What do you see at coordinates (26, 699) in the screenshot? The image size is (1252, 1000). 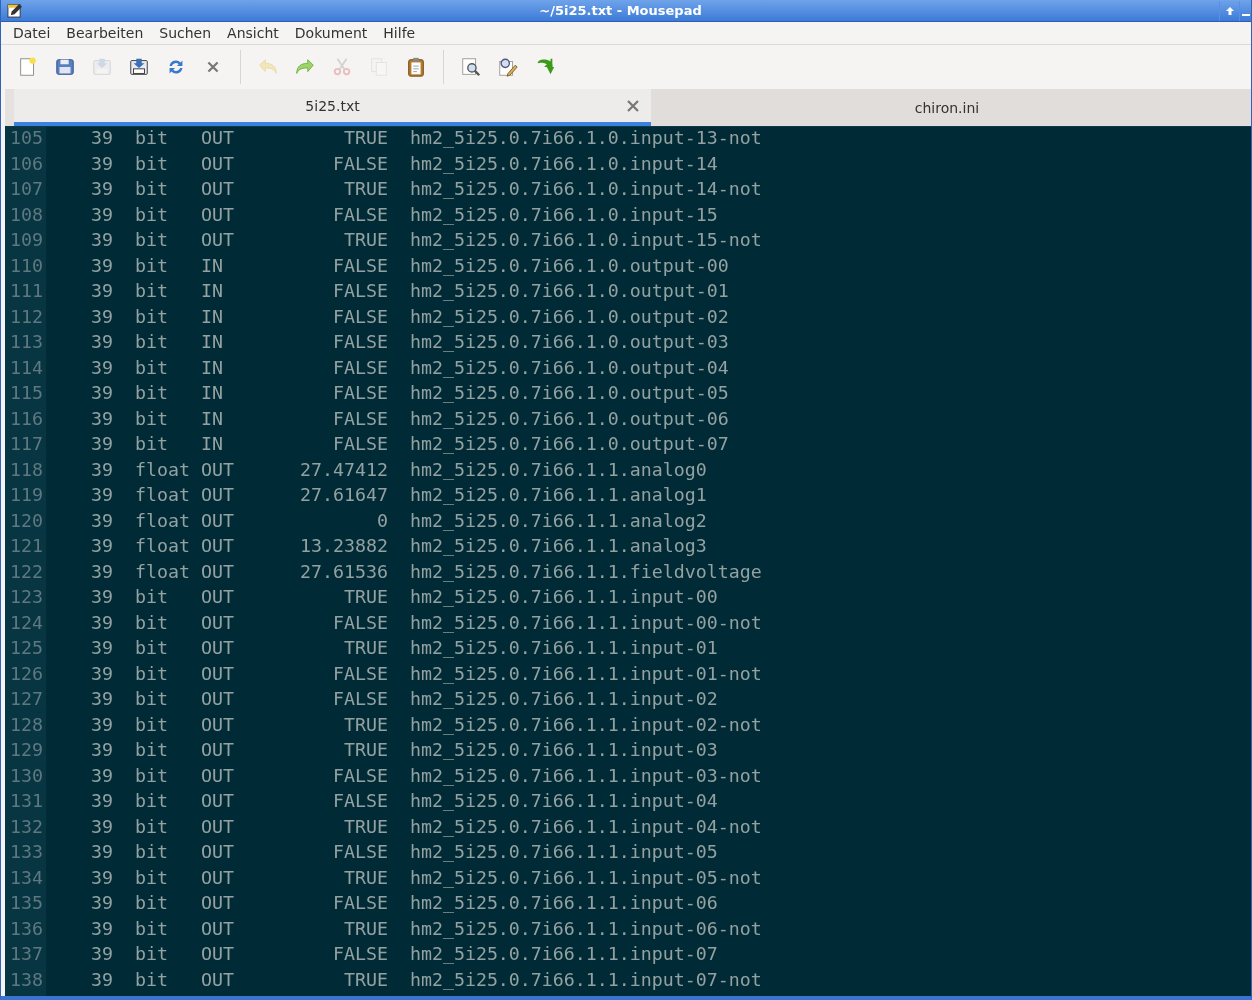 I see `line-number: 127` at bounding box center [26, 699].